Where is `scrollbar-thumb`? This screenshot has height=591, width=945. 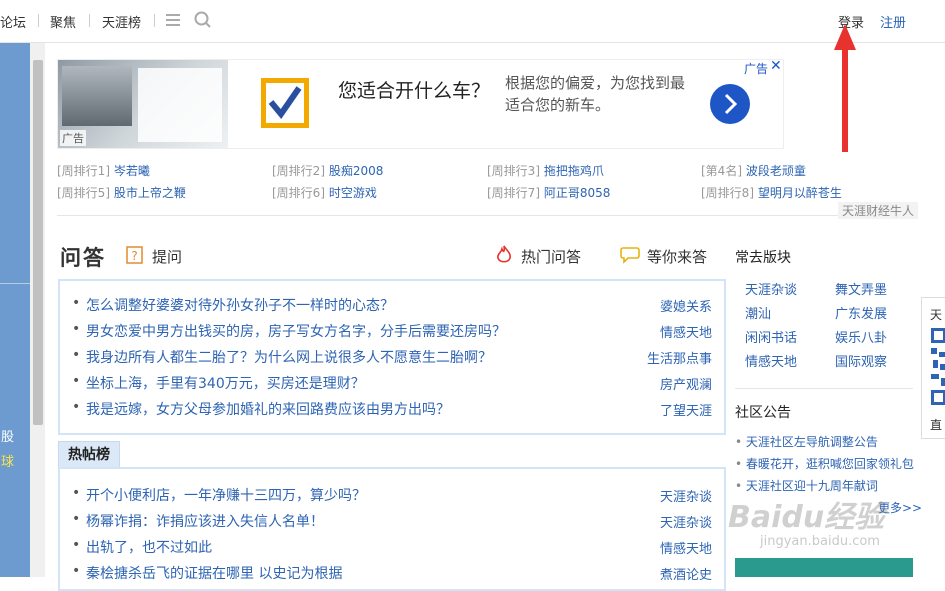
scrollbar-thumb is located at coordinates (38, 242).